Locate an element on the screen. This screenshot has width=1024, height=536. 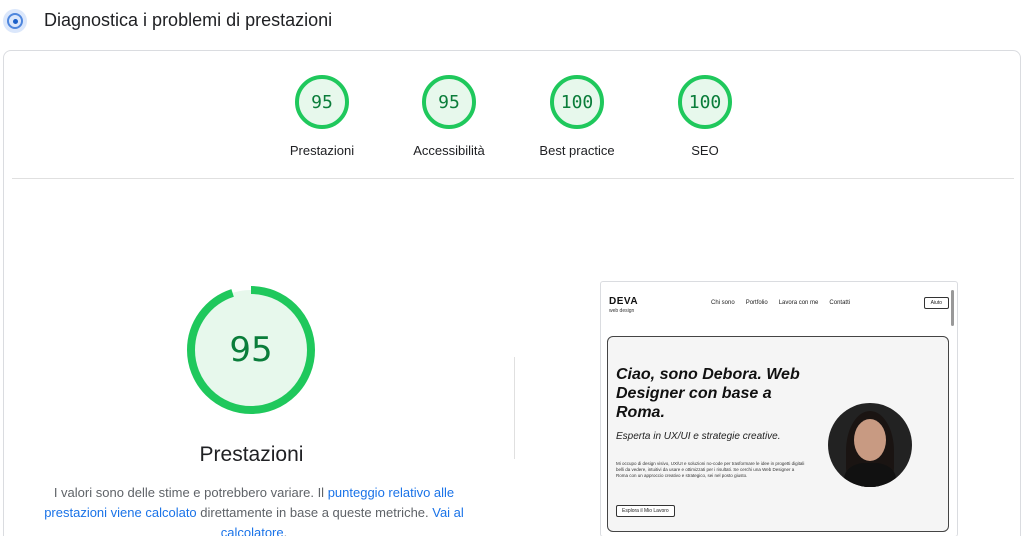
gauge-performance: 95 Prestazioni is located at coordinates (322, 116).